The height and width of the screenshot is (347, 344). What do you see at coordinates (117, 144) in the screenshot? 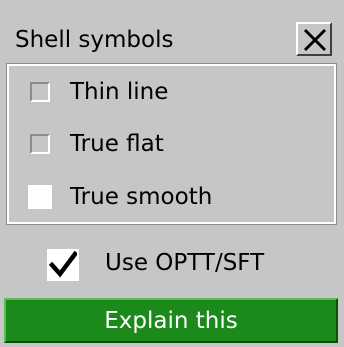
I see `option-label: True flat` at bounding box center [117, 144].